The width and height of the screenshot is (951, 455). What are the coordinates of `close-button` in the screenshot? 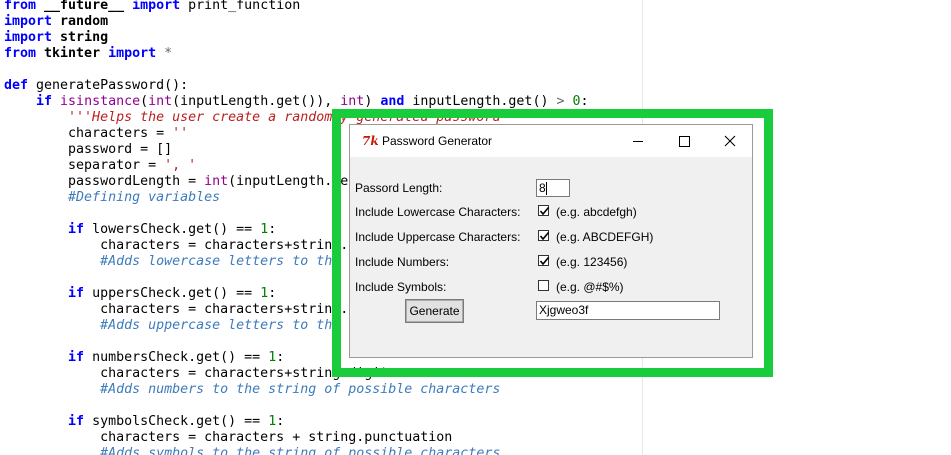 It's located at (730, 141).